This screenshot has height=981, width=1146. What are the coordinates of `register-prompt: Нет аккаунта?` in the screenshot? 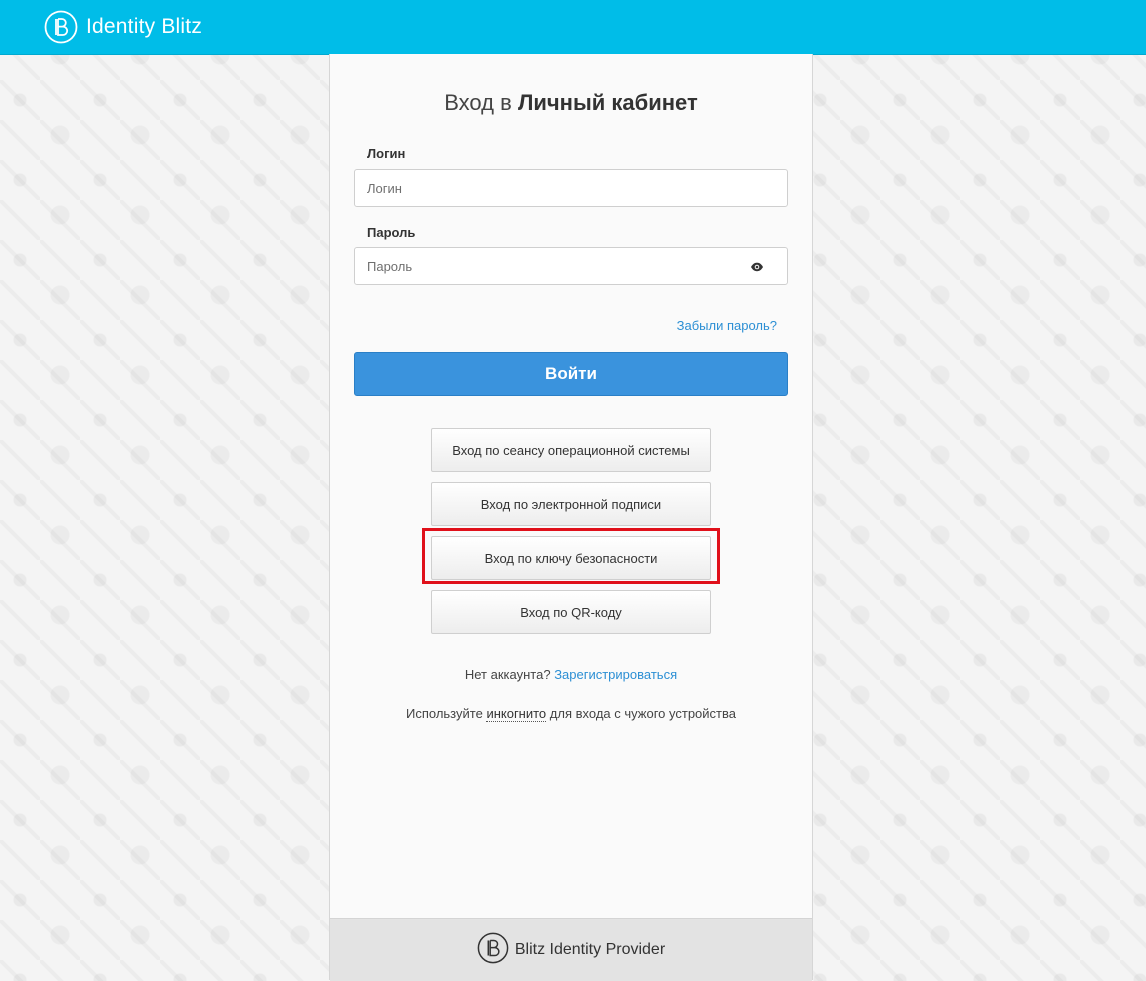 It's located at (507, 674).